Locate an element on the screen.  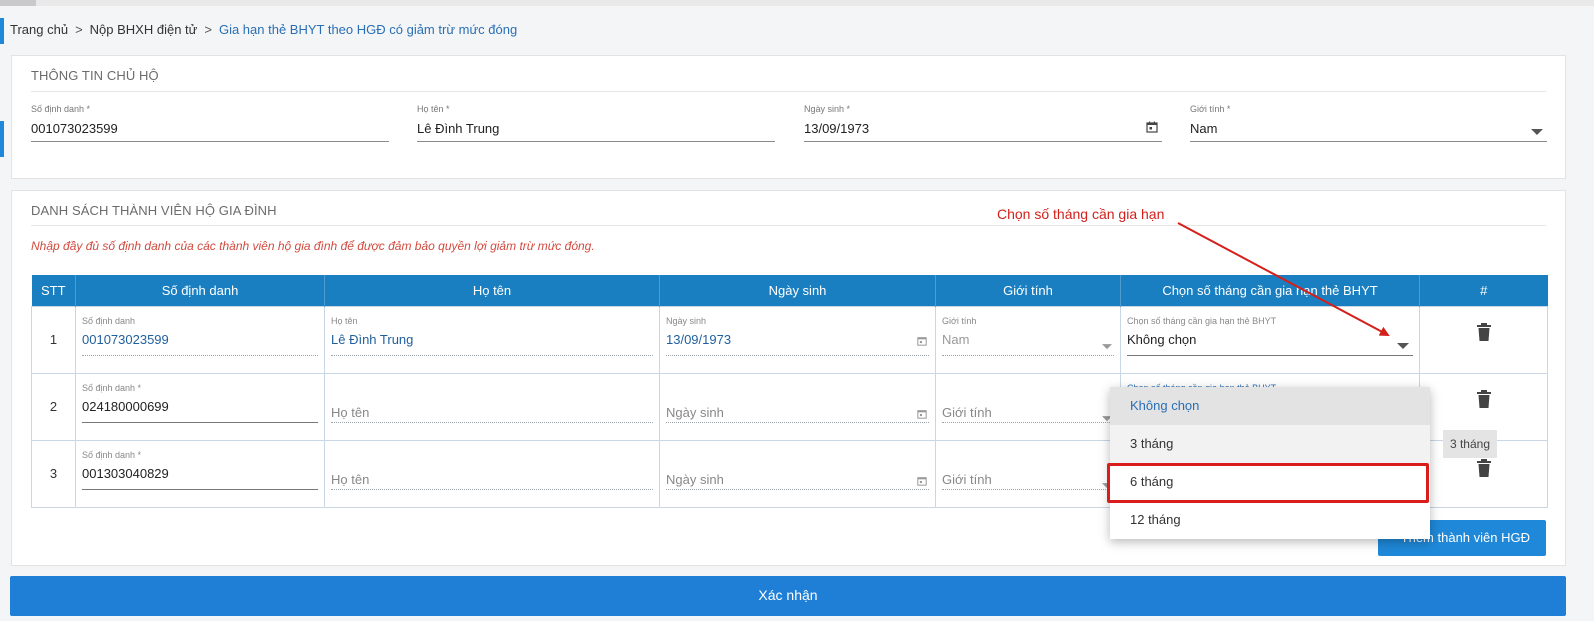
row-id-field: Số định danh 001073023599 is located at coordinates (200, 336).